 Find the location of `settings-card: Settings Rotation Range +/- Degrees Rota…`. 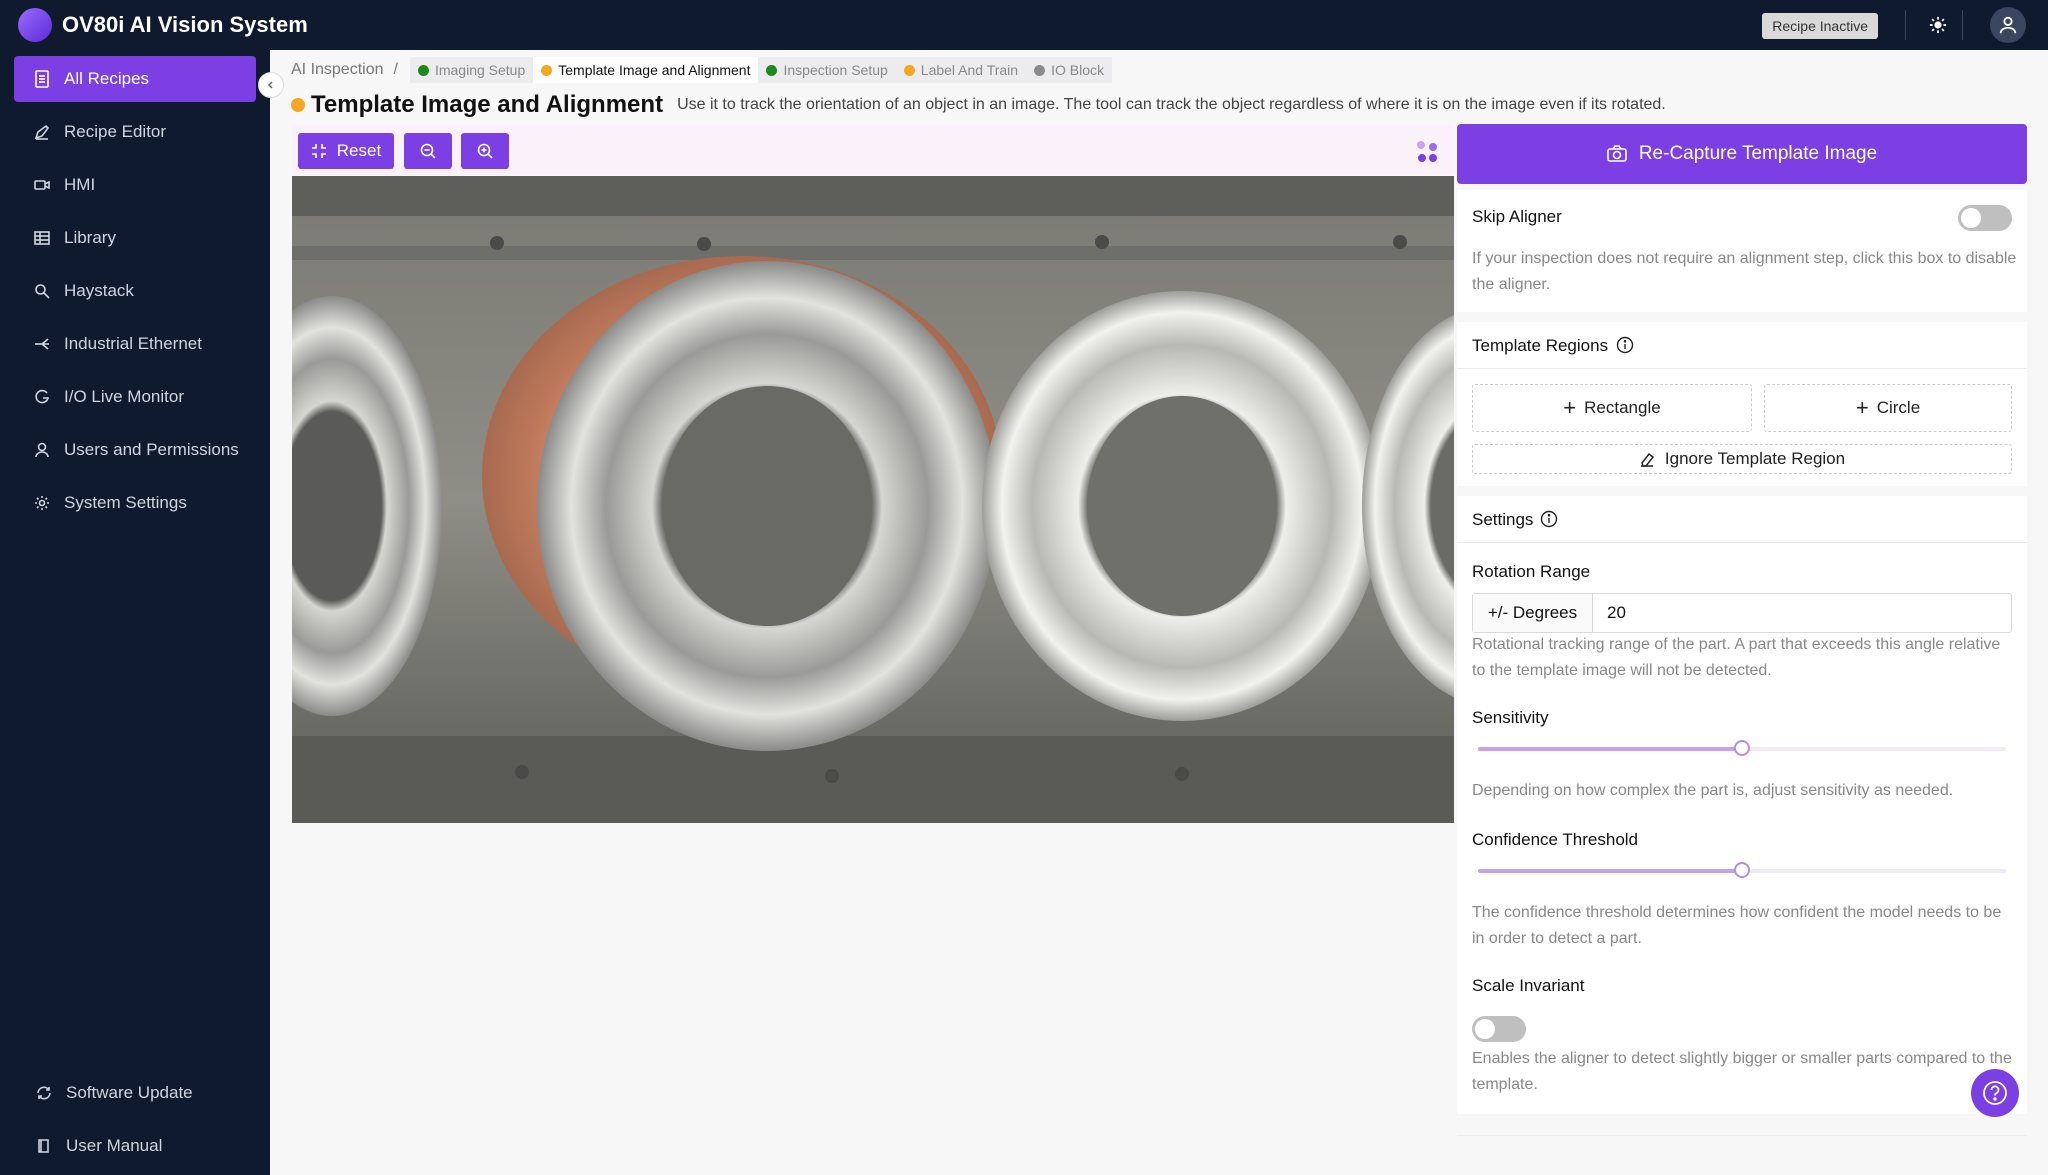

settings-card: Settings Rotation Range +/- Degrees Rota… is located at coordinates (1742, 805).